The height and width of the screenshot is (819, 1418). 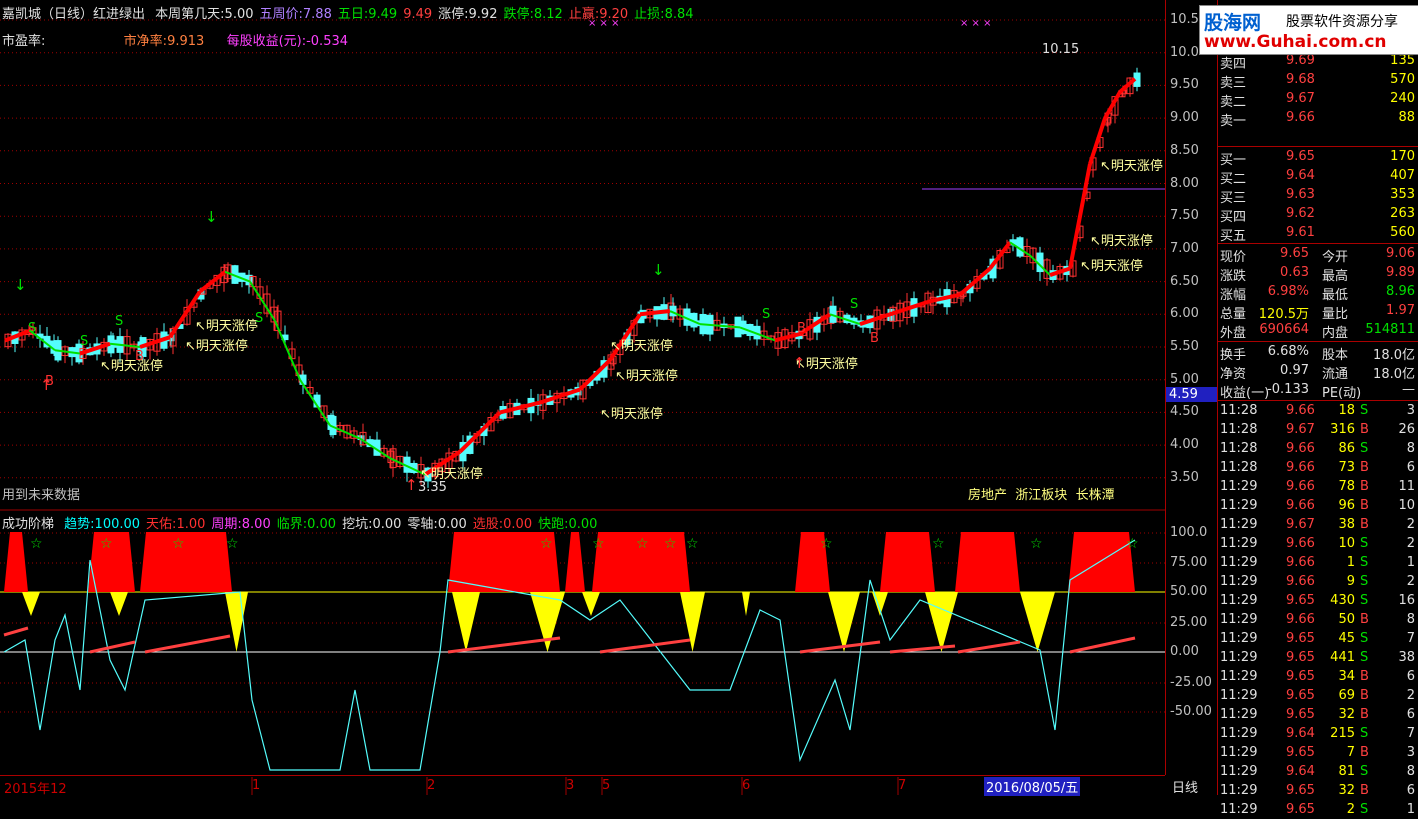 What do you see at coordinates (1346, 486) in the screenshot?
I see `tick-volume: 78` at bounding box center [1346, 486].